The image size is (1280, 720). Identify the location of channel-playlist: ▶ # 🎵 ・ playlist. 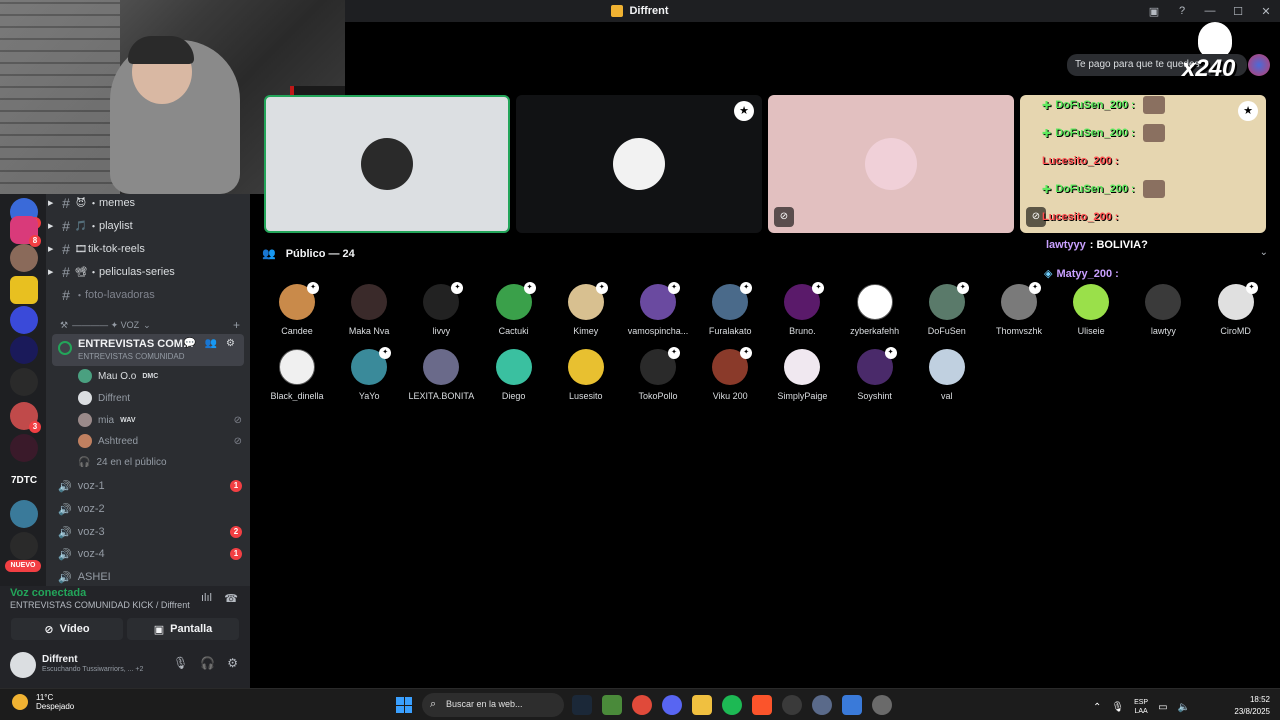
(148, 226).